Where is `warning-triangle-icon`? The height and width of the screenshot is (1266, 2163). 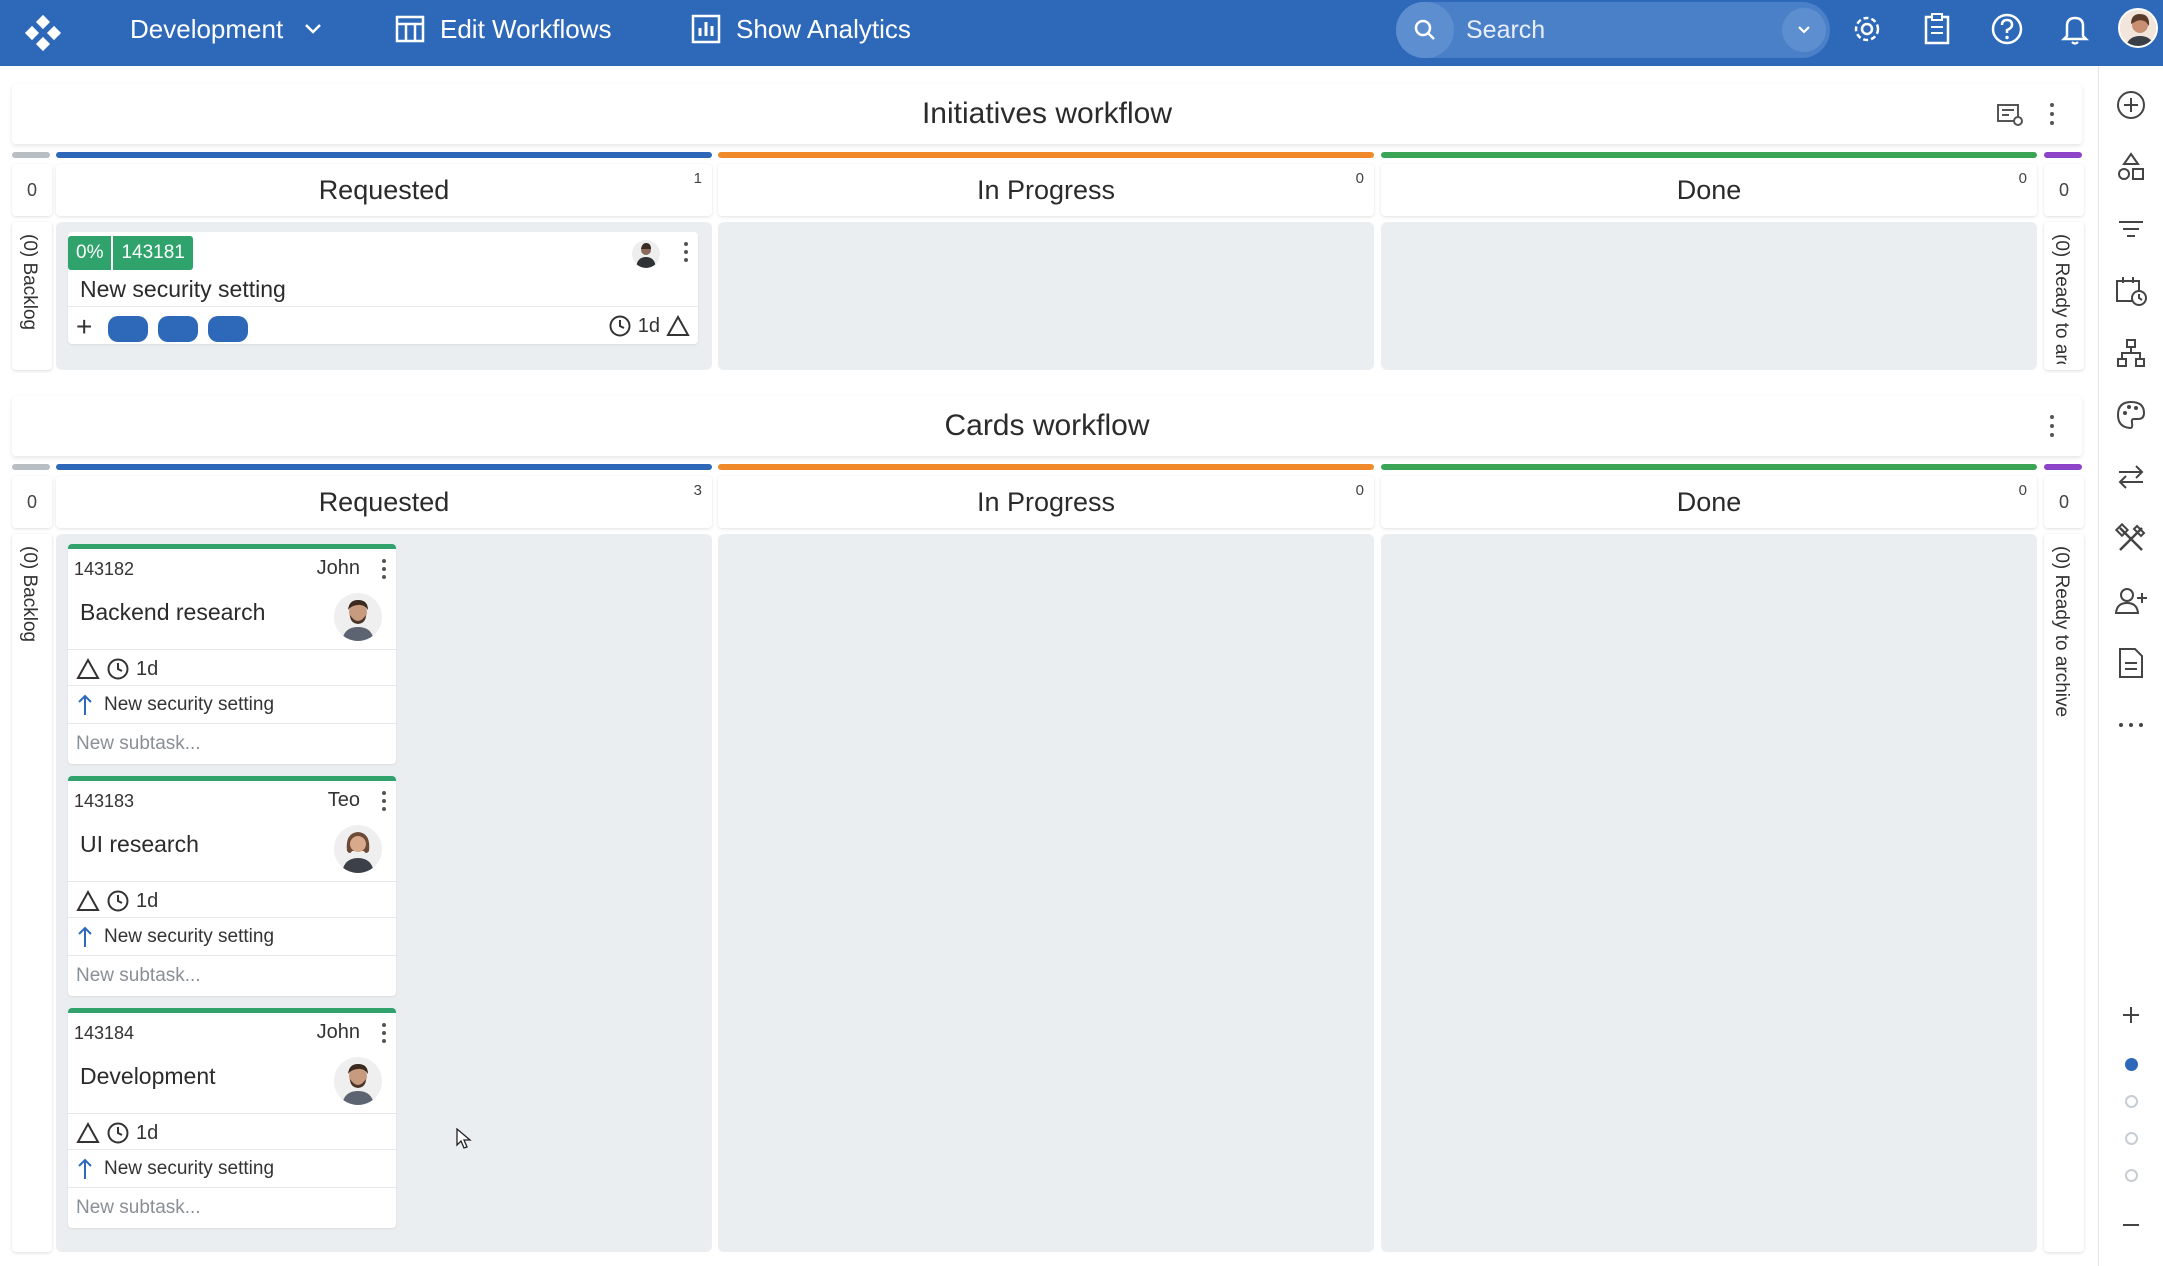
warning-triangle-icon is located at coordinates (678, 325).